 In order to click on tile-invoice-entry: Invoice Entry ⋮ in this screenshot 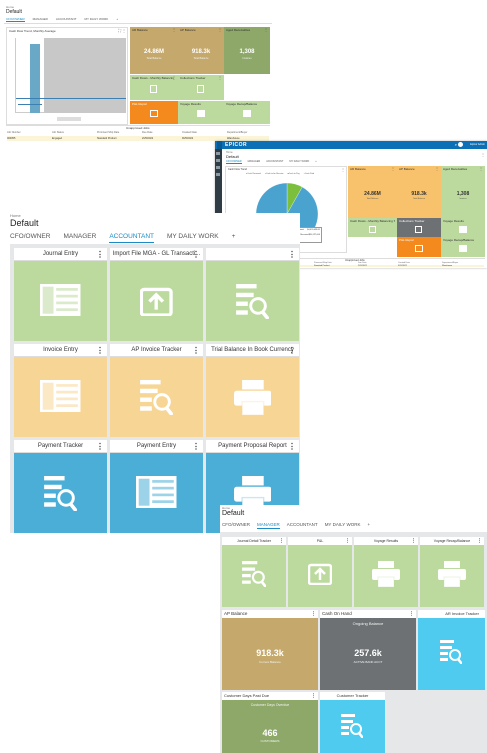, I will do `click(60, 390)`.